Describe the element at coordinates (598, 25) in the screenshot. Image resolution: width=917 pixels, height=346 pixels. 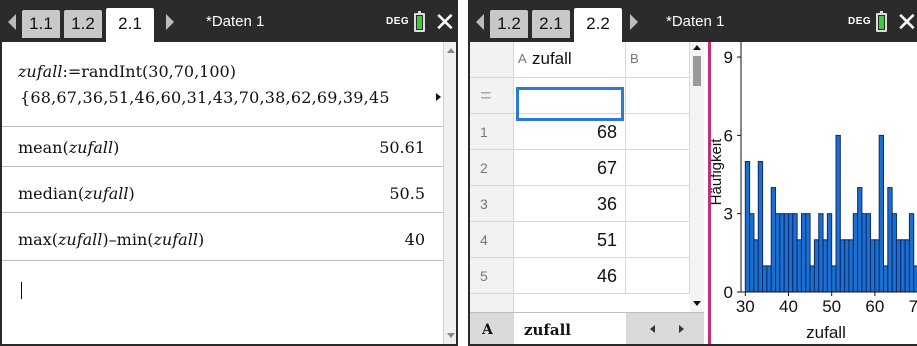
I see `tab-2-2: 2.2` at that location.